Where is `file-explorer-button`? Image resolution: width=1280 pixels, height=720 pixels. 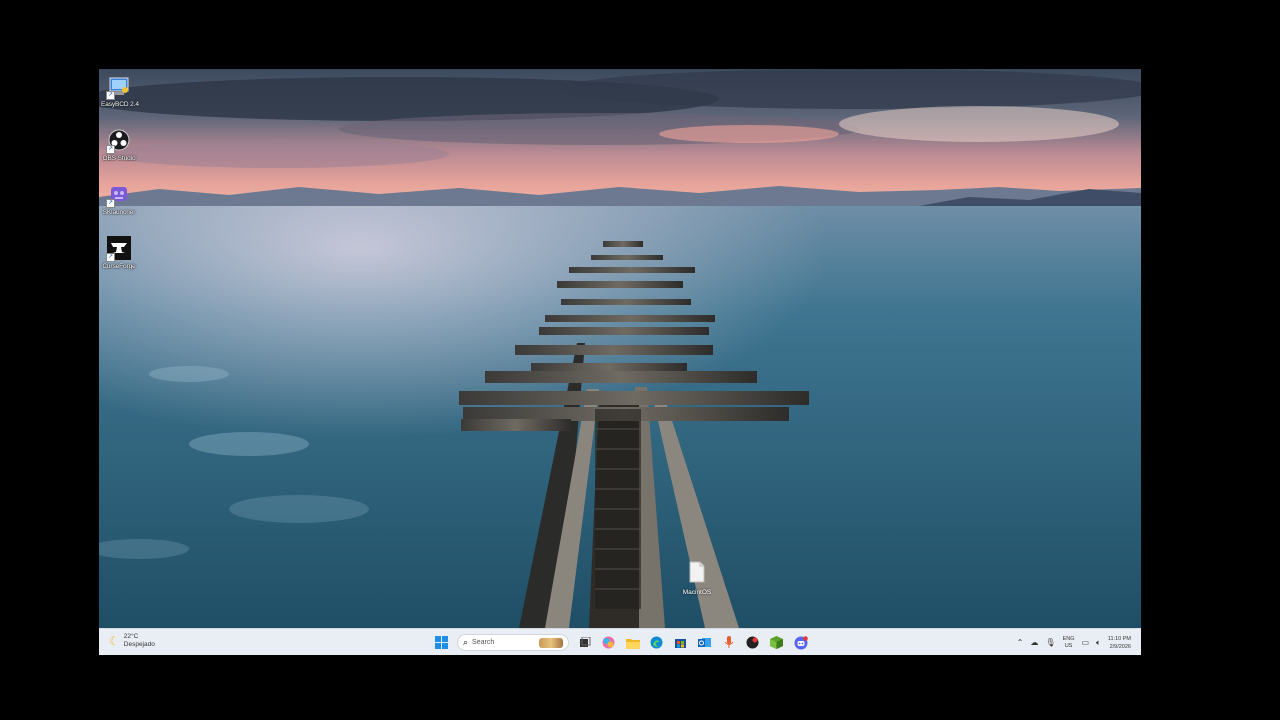
file-explorer-button is located at coordinates (632, 642).